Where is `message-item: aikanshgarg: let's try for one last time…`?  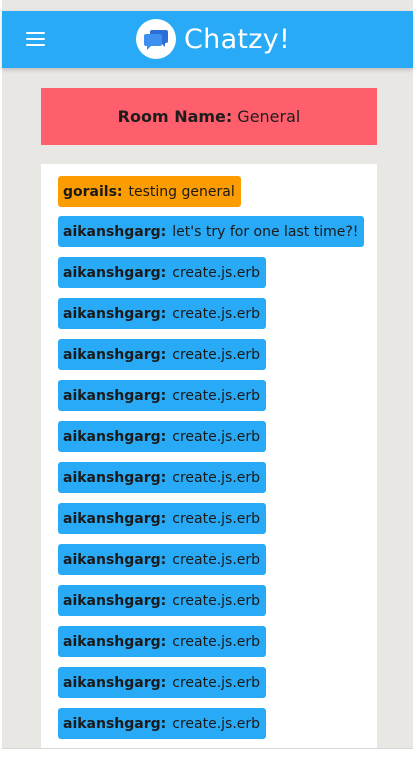
message-item: aikanshgarg: let's try for one last time… is located at coordinates (211, 231).